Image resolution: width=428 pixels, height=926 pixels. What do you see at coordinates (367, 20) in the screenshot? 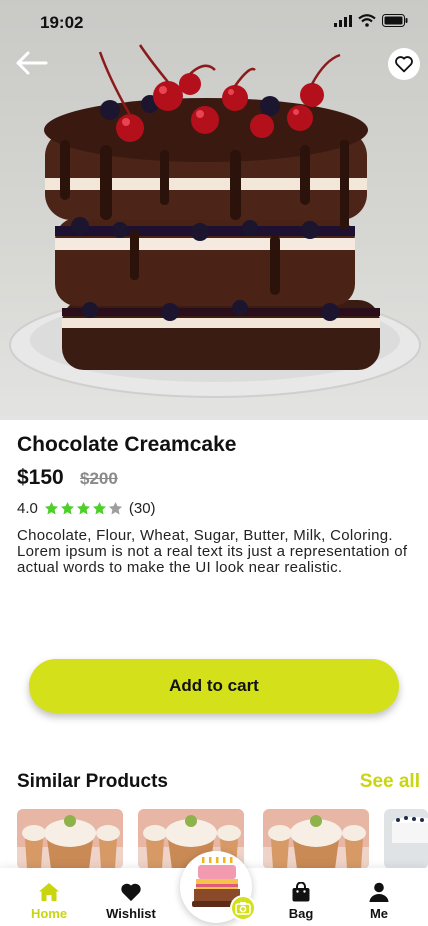
I see `wifi-icon` at bounding box center [367, 20].